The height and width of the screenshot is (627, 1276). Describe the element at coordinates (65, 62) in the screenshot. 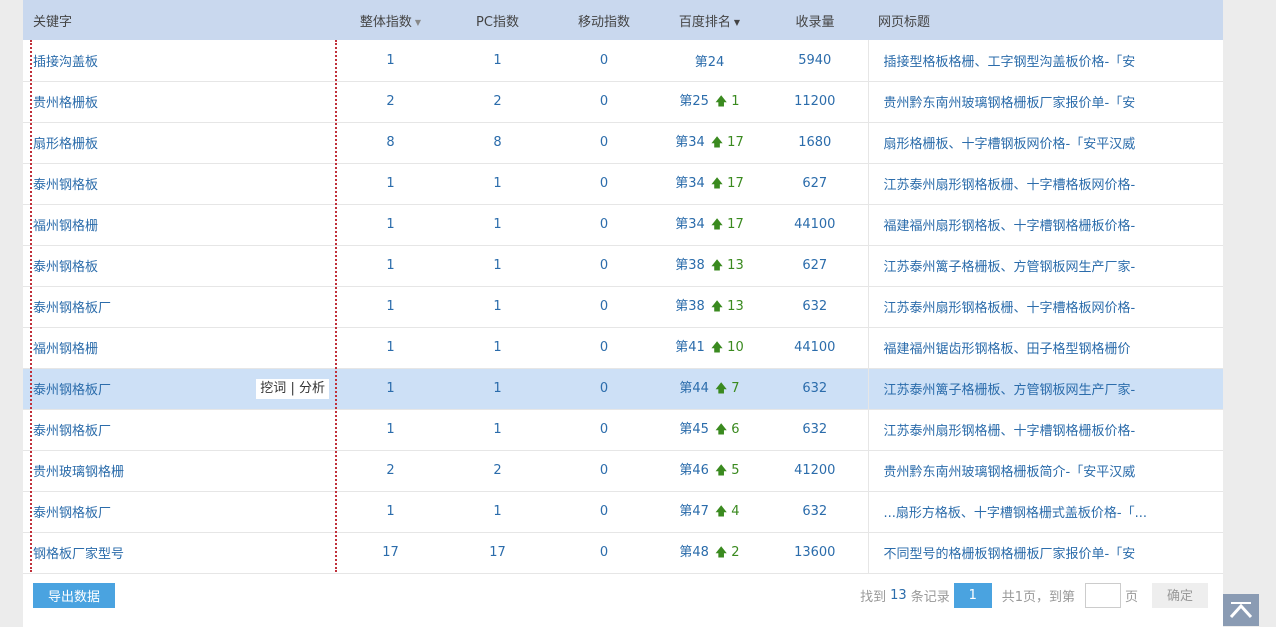

I see `keyword-link: 插接沟盖板` at that location.